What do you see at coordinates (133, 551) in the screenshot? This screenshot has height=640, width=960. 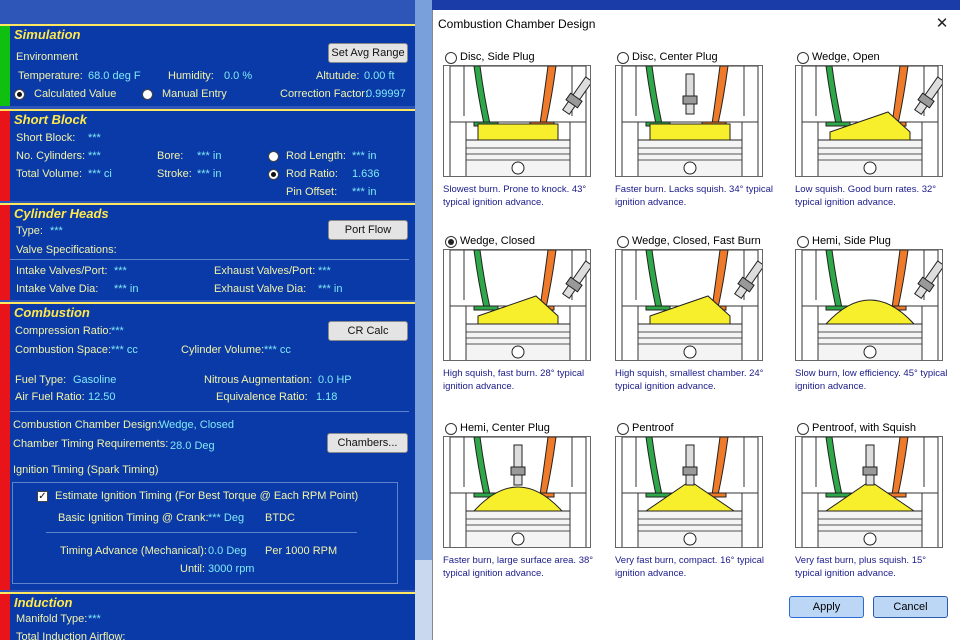 I see `timing-advance-label: Timing Advance (Mechanical):` at bounding box center [133, 551].